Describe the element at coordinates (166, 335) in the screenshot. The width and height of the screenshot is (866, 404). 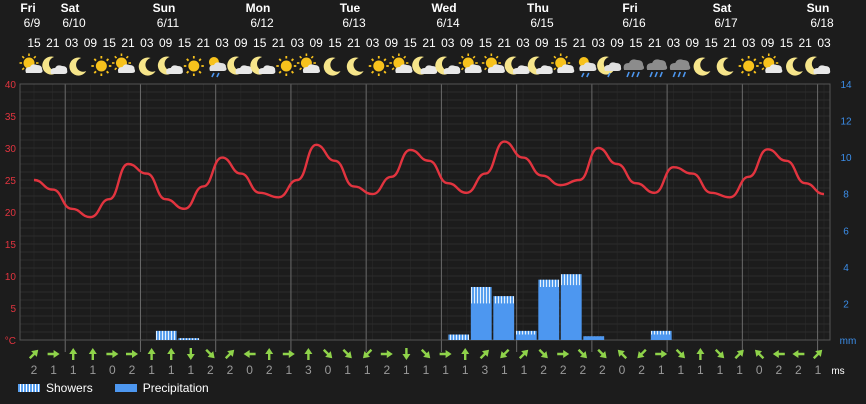
I see `showers-bar` at that location.